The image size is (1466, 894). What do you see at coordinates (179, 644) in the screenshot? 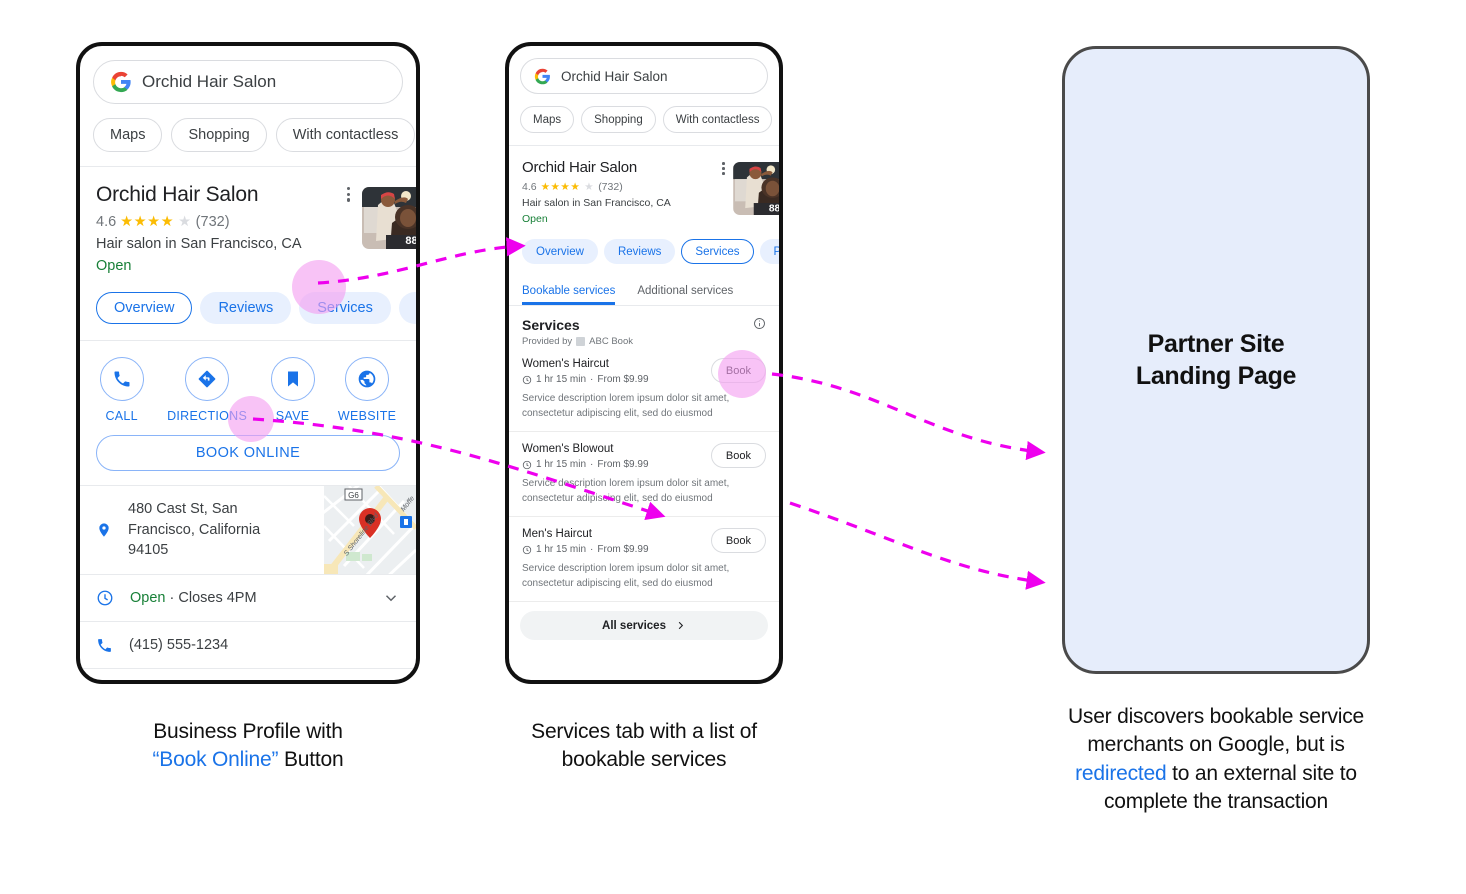
I see `phone-number: (415) 555-1234` at bounding box center [179, 644].